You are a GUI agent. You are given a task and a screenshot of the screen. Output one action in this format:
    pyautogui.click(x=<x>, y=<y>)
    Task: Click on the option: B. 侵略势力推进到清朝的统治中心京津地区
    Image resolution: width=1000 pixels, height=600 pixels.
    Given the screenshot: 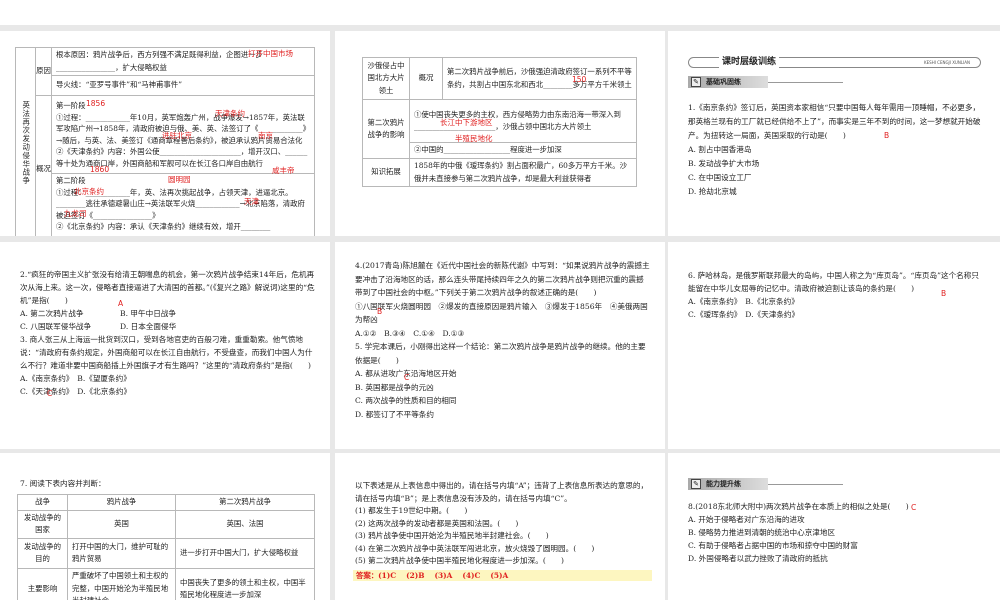 What is the action you would take?
    pyautogui.click(x=837, y=532)
    